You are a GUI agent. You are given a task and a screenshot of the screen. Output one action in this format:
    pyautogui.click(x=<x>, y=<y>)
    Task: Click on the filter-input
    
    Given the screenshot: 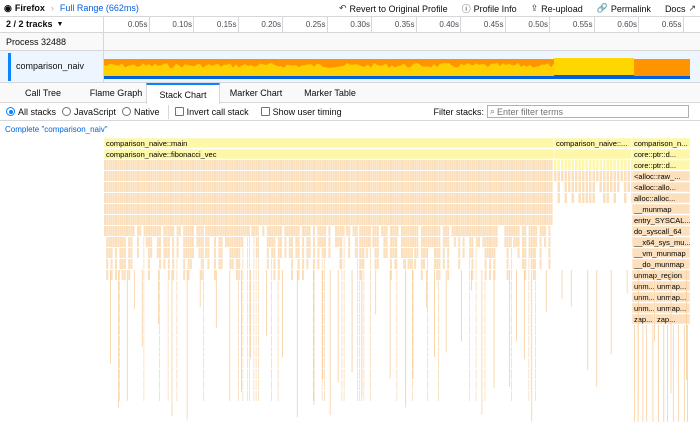 What is the action you would take?
    pyautogui.click(x=590, y=111)
    